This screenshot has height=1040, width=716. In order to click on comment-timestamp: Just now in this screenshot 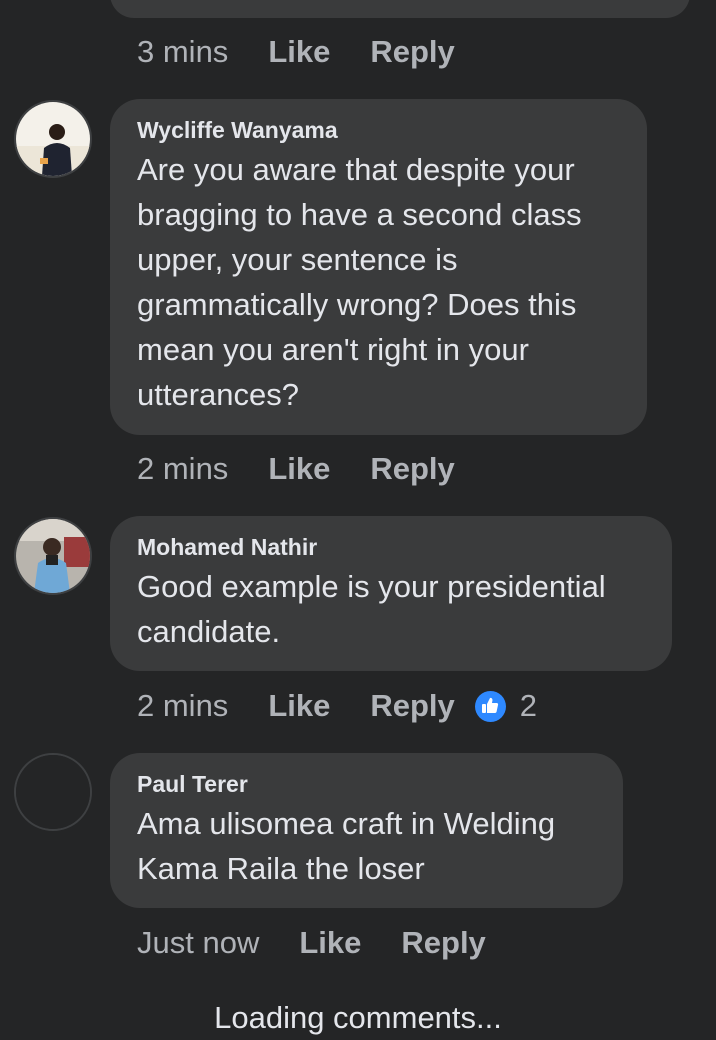, I will do `click(198, 942)`.